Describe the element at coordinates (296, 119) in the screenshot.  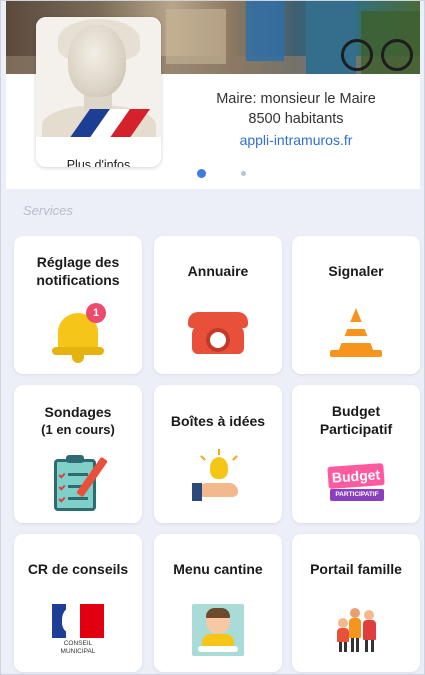
I see `population-count: 8500 habitants` at that location.